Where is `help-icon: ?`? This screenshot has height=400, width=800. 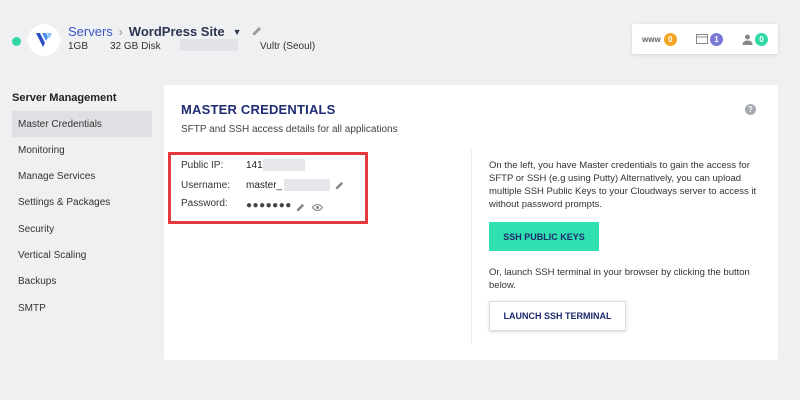 help-icon: ? is located at coordinates (750, 109).